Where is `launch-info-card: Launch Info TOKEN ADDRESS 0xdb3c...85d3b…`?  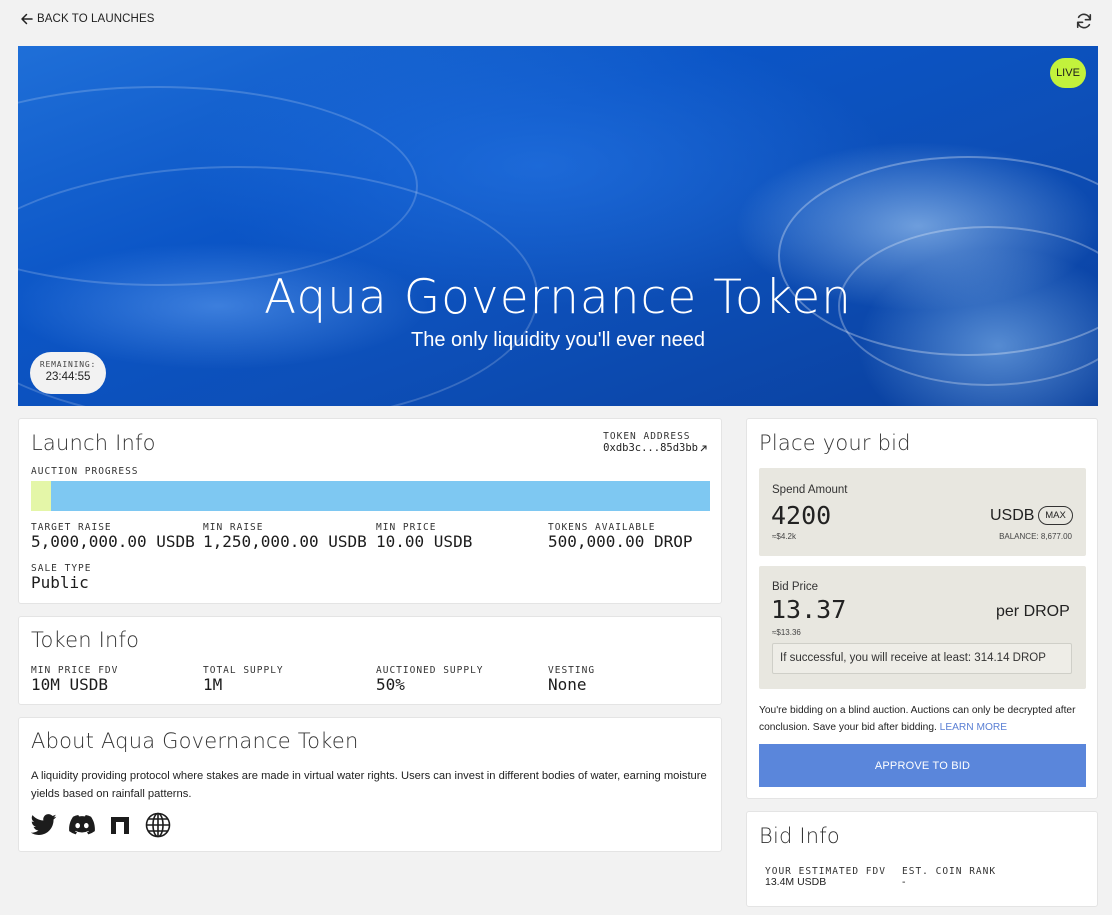
launch-info-card: Launch Info TOKEN ADDRESS 0xdb3c...85d3b… is located at coordinates (370, 511).